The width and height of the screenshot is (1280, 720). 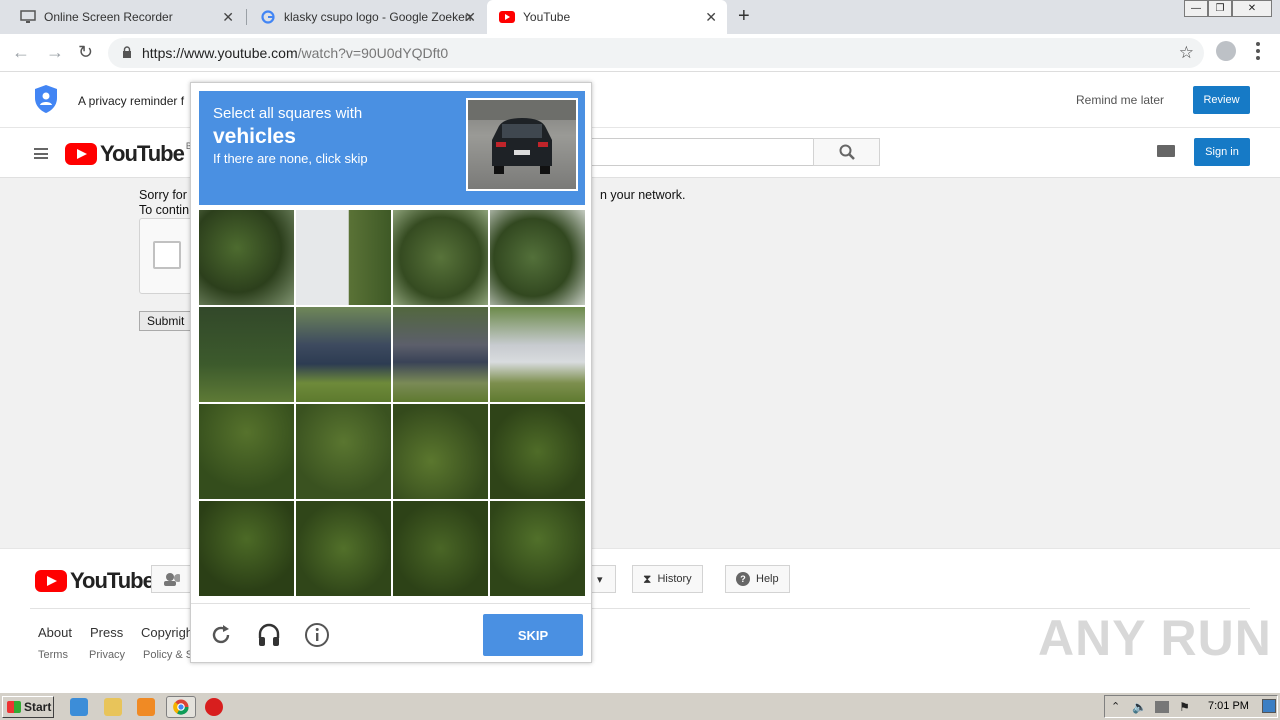 What do you see at coordinates (167, 255) in the screenshot?
I see `recaptcha-checkbox` at bounding box center [167, 255].